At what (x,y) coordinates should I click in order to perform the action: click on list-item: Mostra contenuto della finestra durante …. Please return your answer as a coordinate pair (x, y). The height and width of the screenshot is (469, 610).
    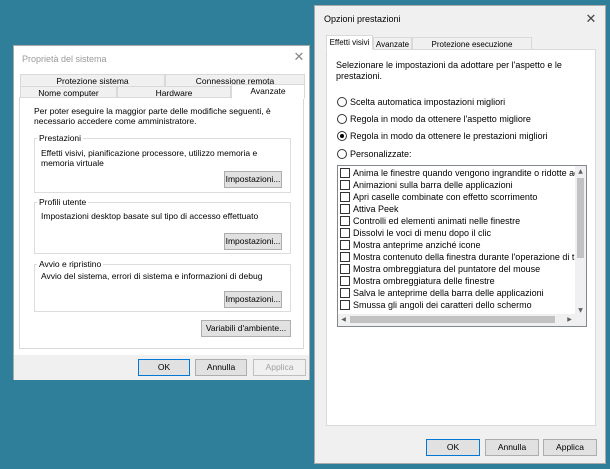
    Looking at the image, I should click on (457, 257).